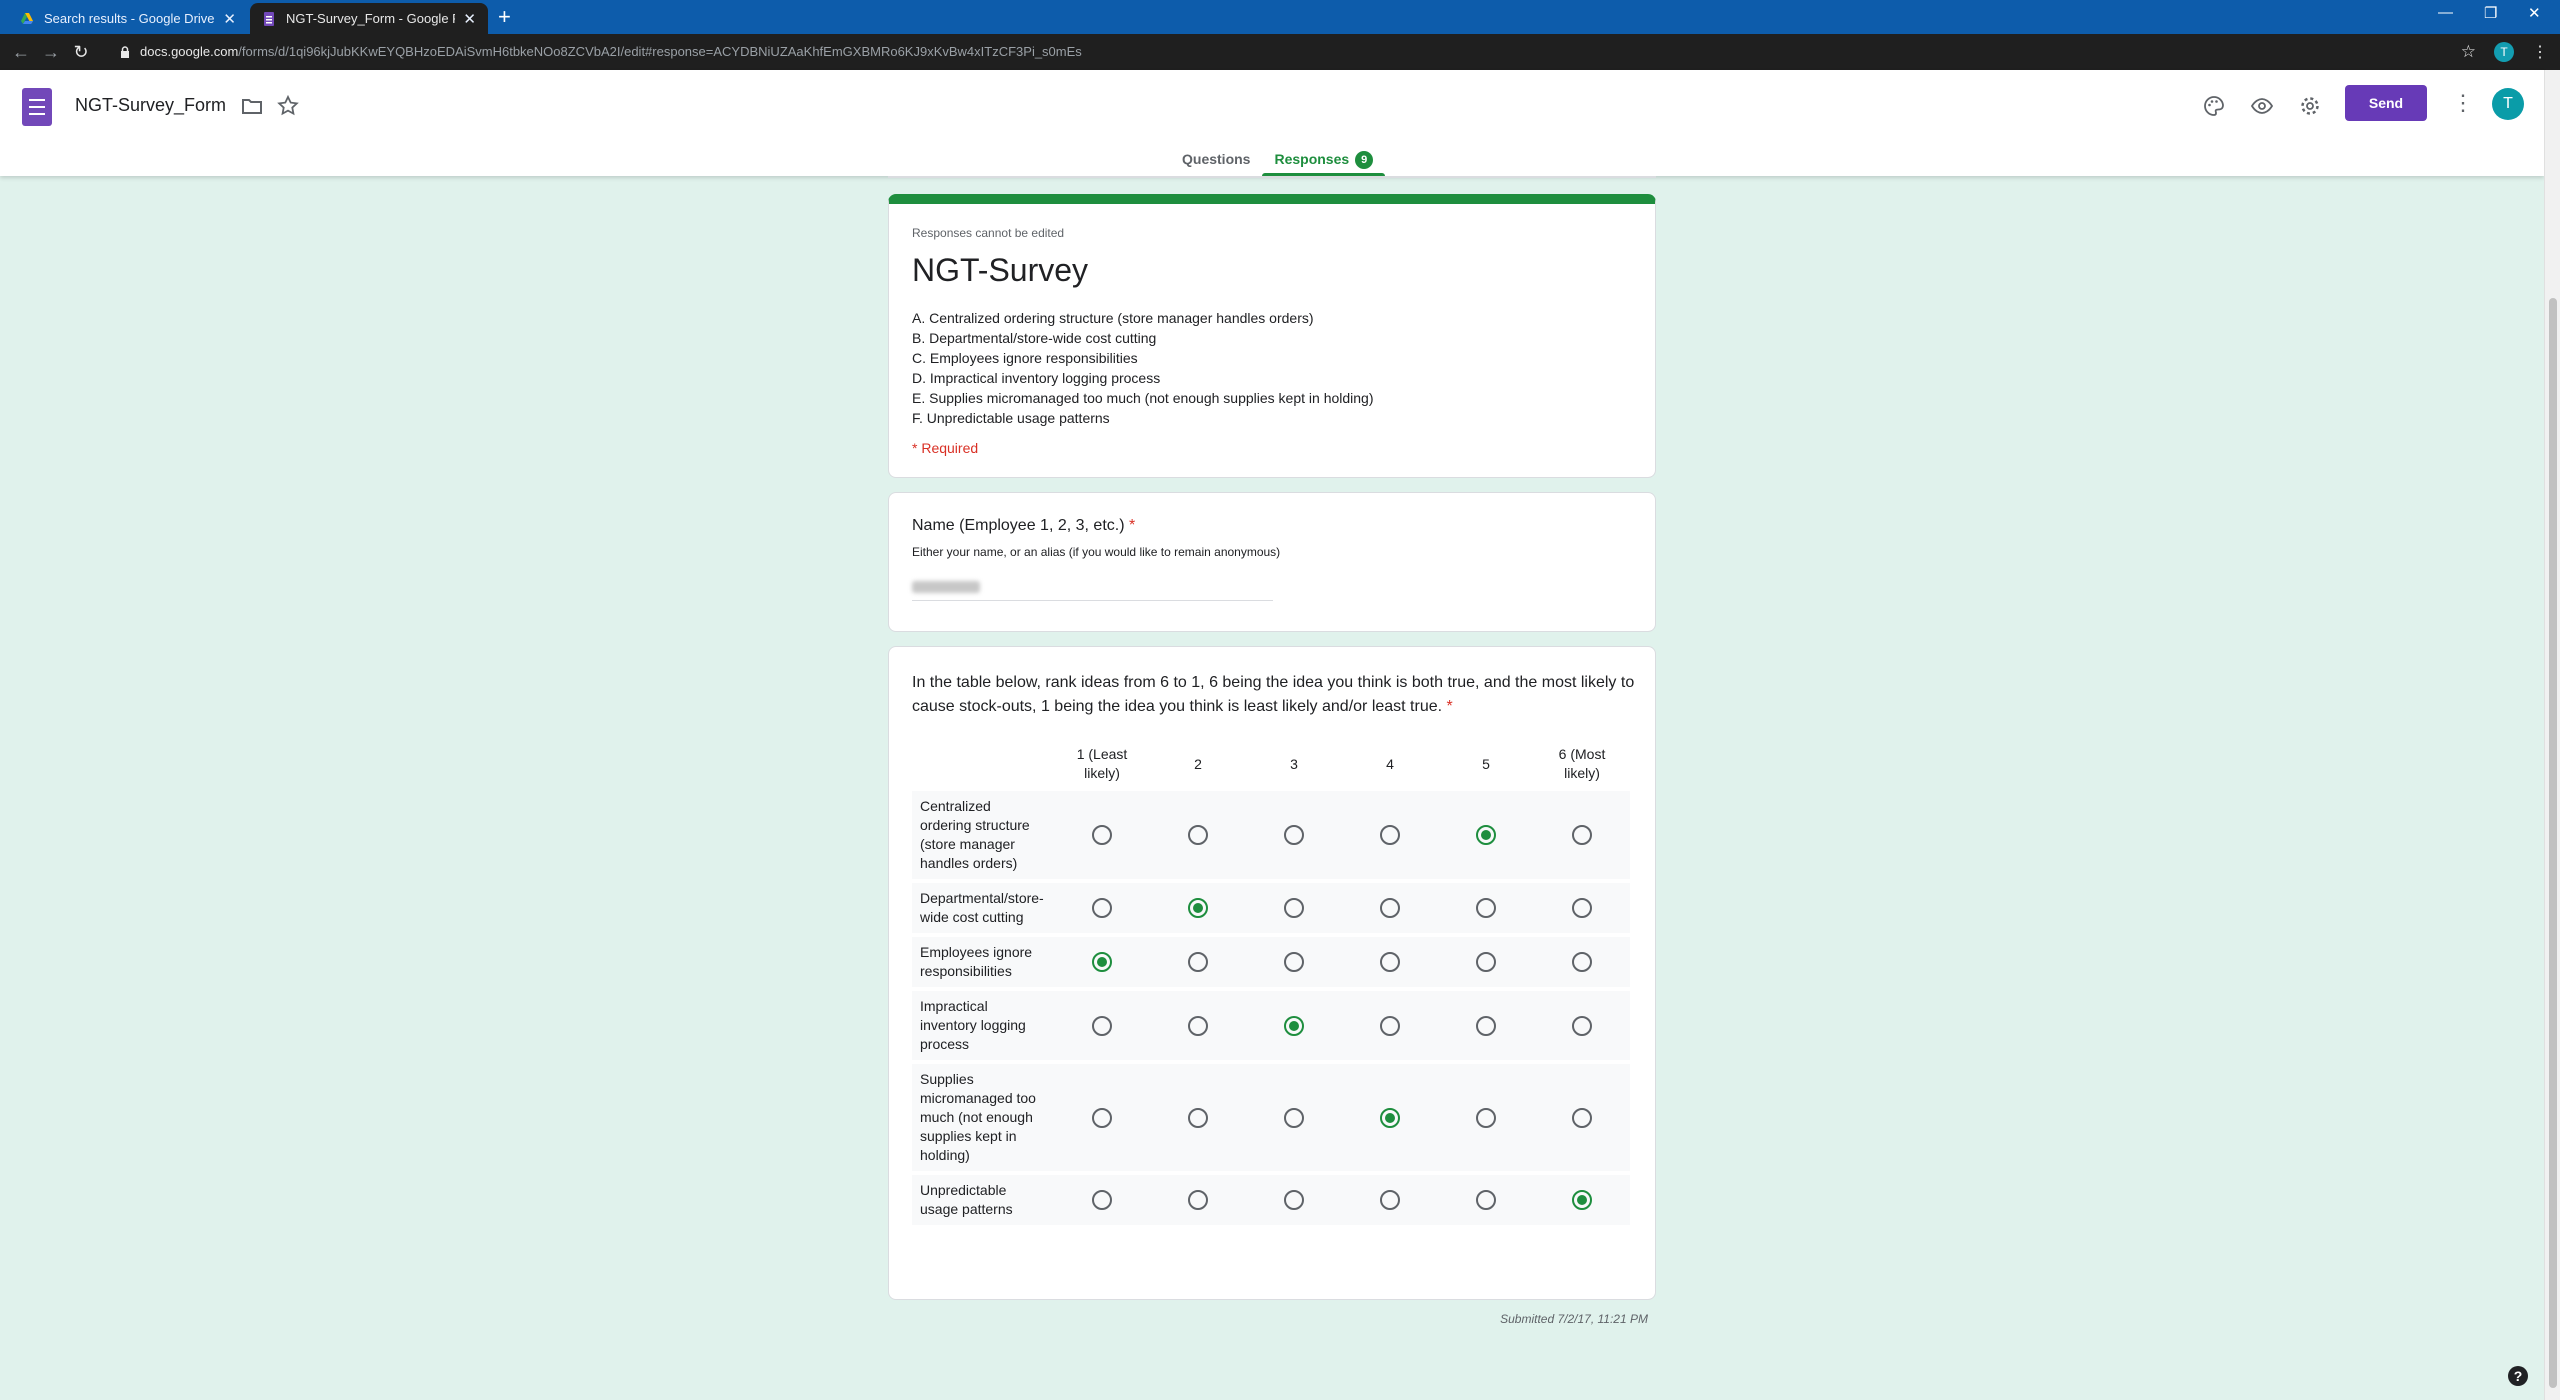 This screenshot has width=2560, height=1400. What do you see at coordinates (81, 52) in the screenshot?
I see `reload-icon: ↻` at bounding box center [81, 52].